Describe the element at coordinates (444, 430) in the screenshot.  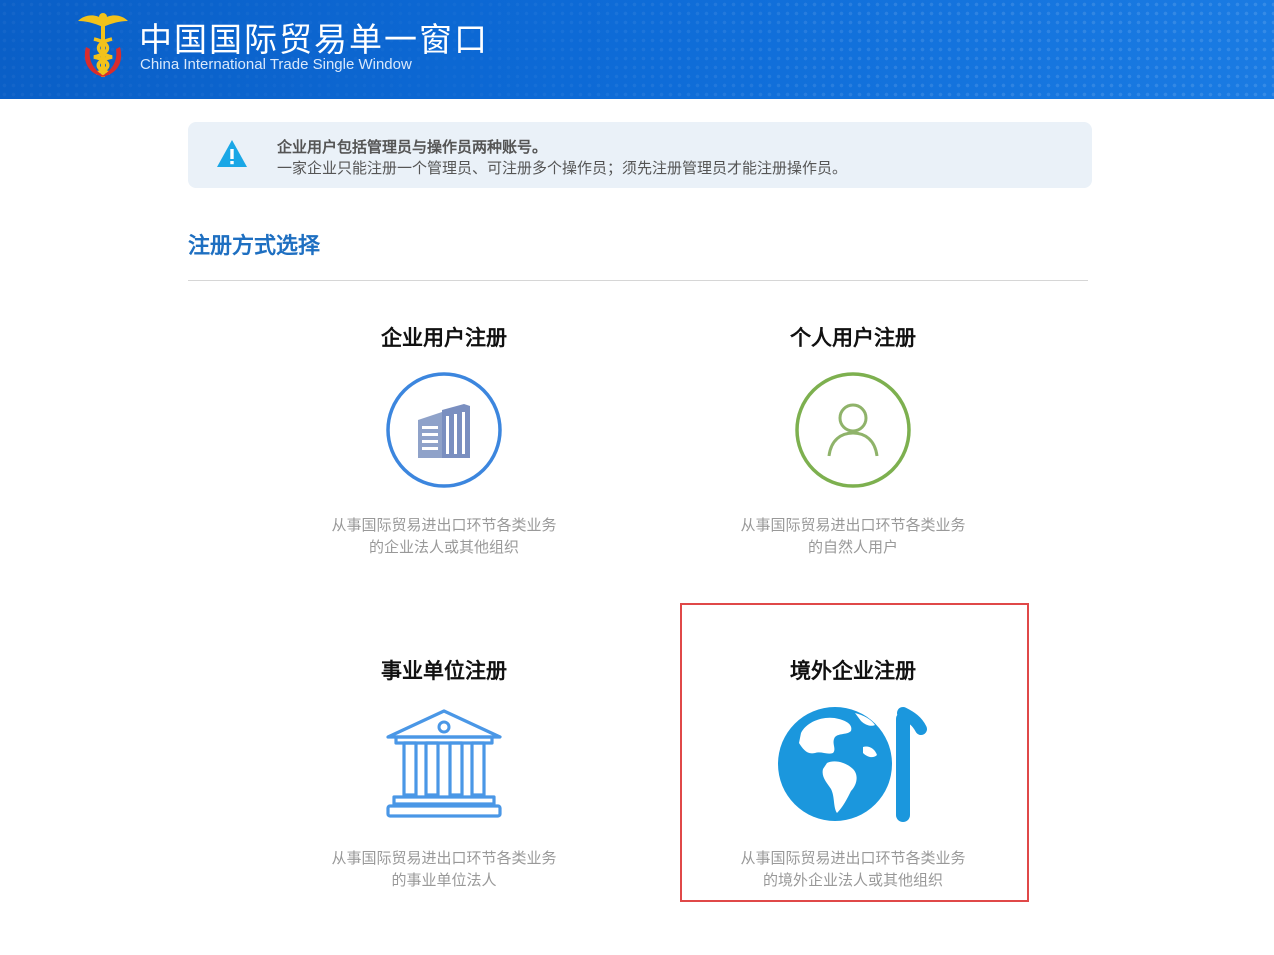
I see `building-icon` at that location.